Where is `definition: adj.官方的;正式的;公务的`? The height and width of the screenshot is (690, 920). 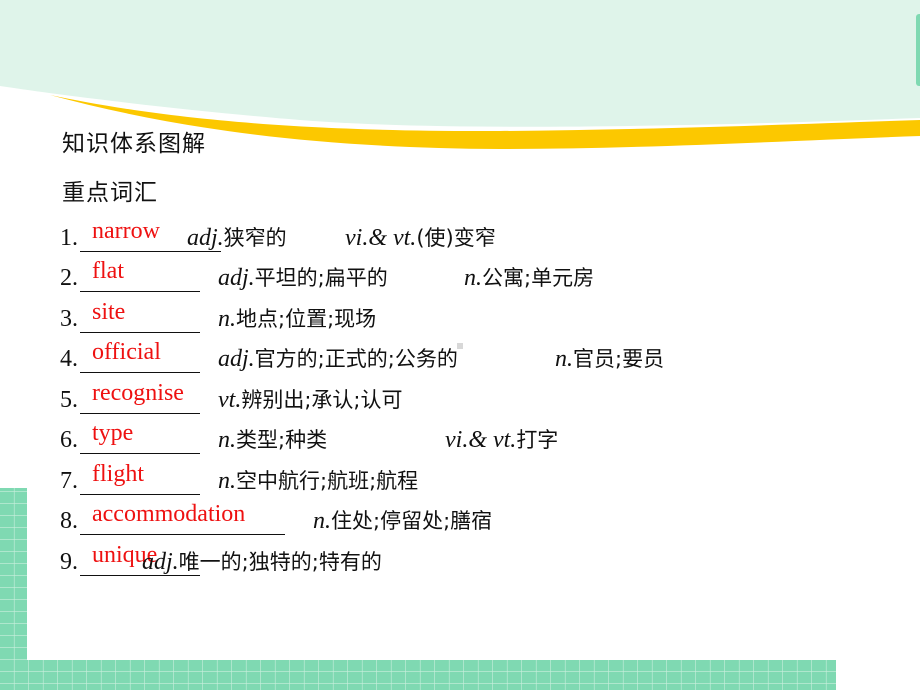
definition: adj.官方的;正式的;公务的 is located at coordinates (338, 358).